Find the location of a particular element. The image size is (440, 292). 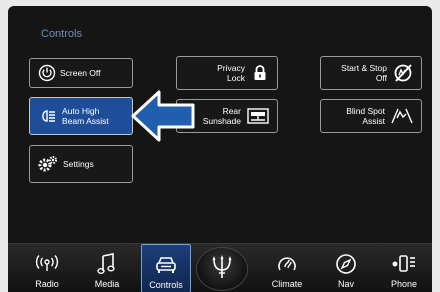

privacy-lock-label: Privacy Lock is located at coordinates (231, 73).